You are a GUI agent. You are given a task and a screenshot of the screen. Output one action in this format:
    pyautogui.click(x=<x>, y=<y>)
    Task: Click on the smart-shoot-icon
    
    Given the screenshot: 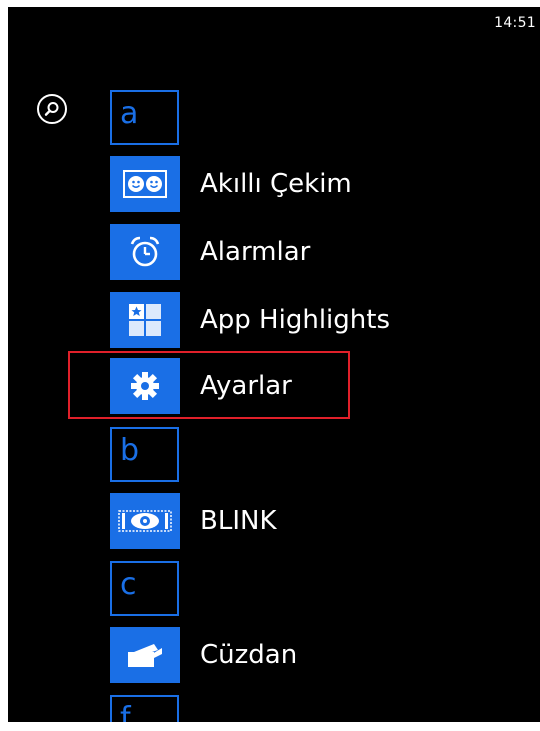 What is the action you would take?
    pyautogui.click(x=145, y=184)
    